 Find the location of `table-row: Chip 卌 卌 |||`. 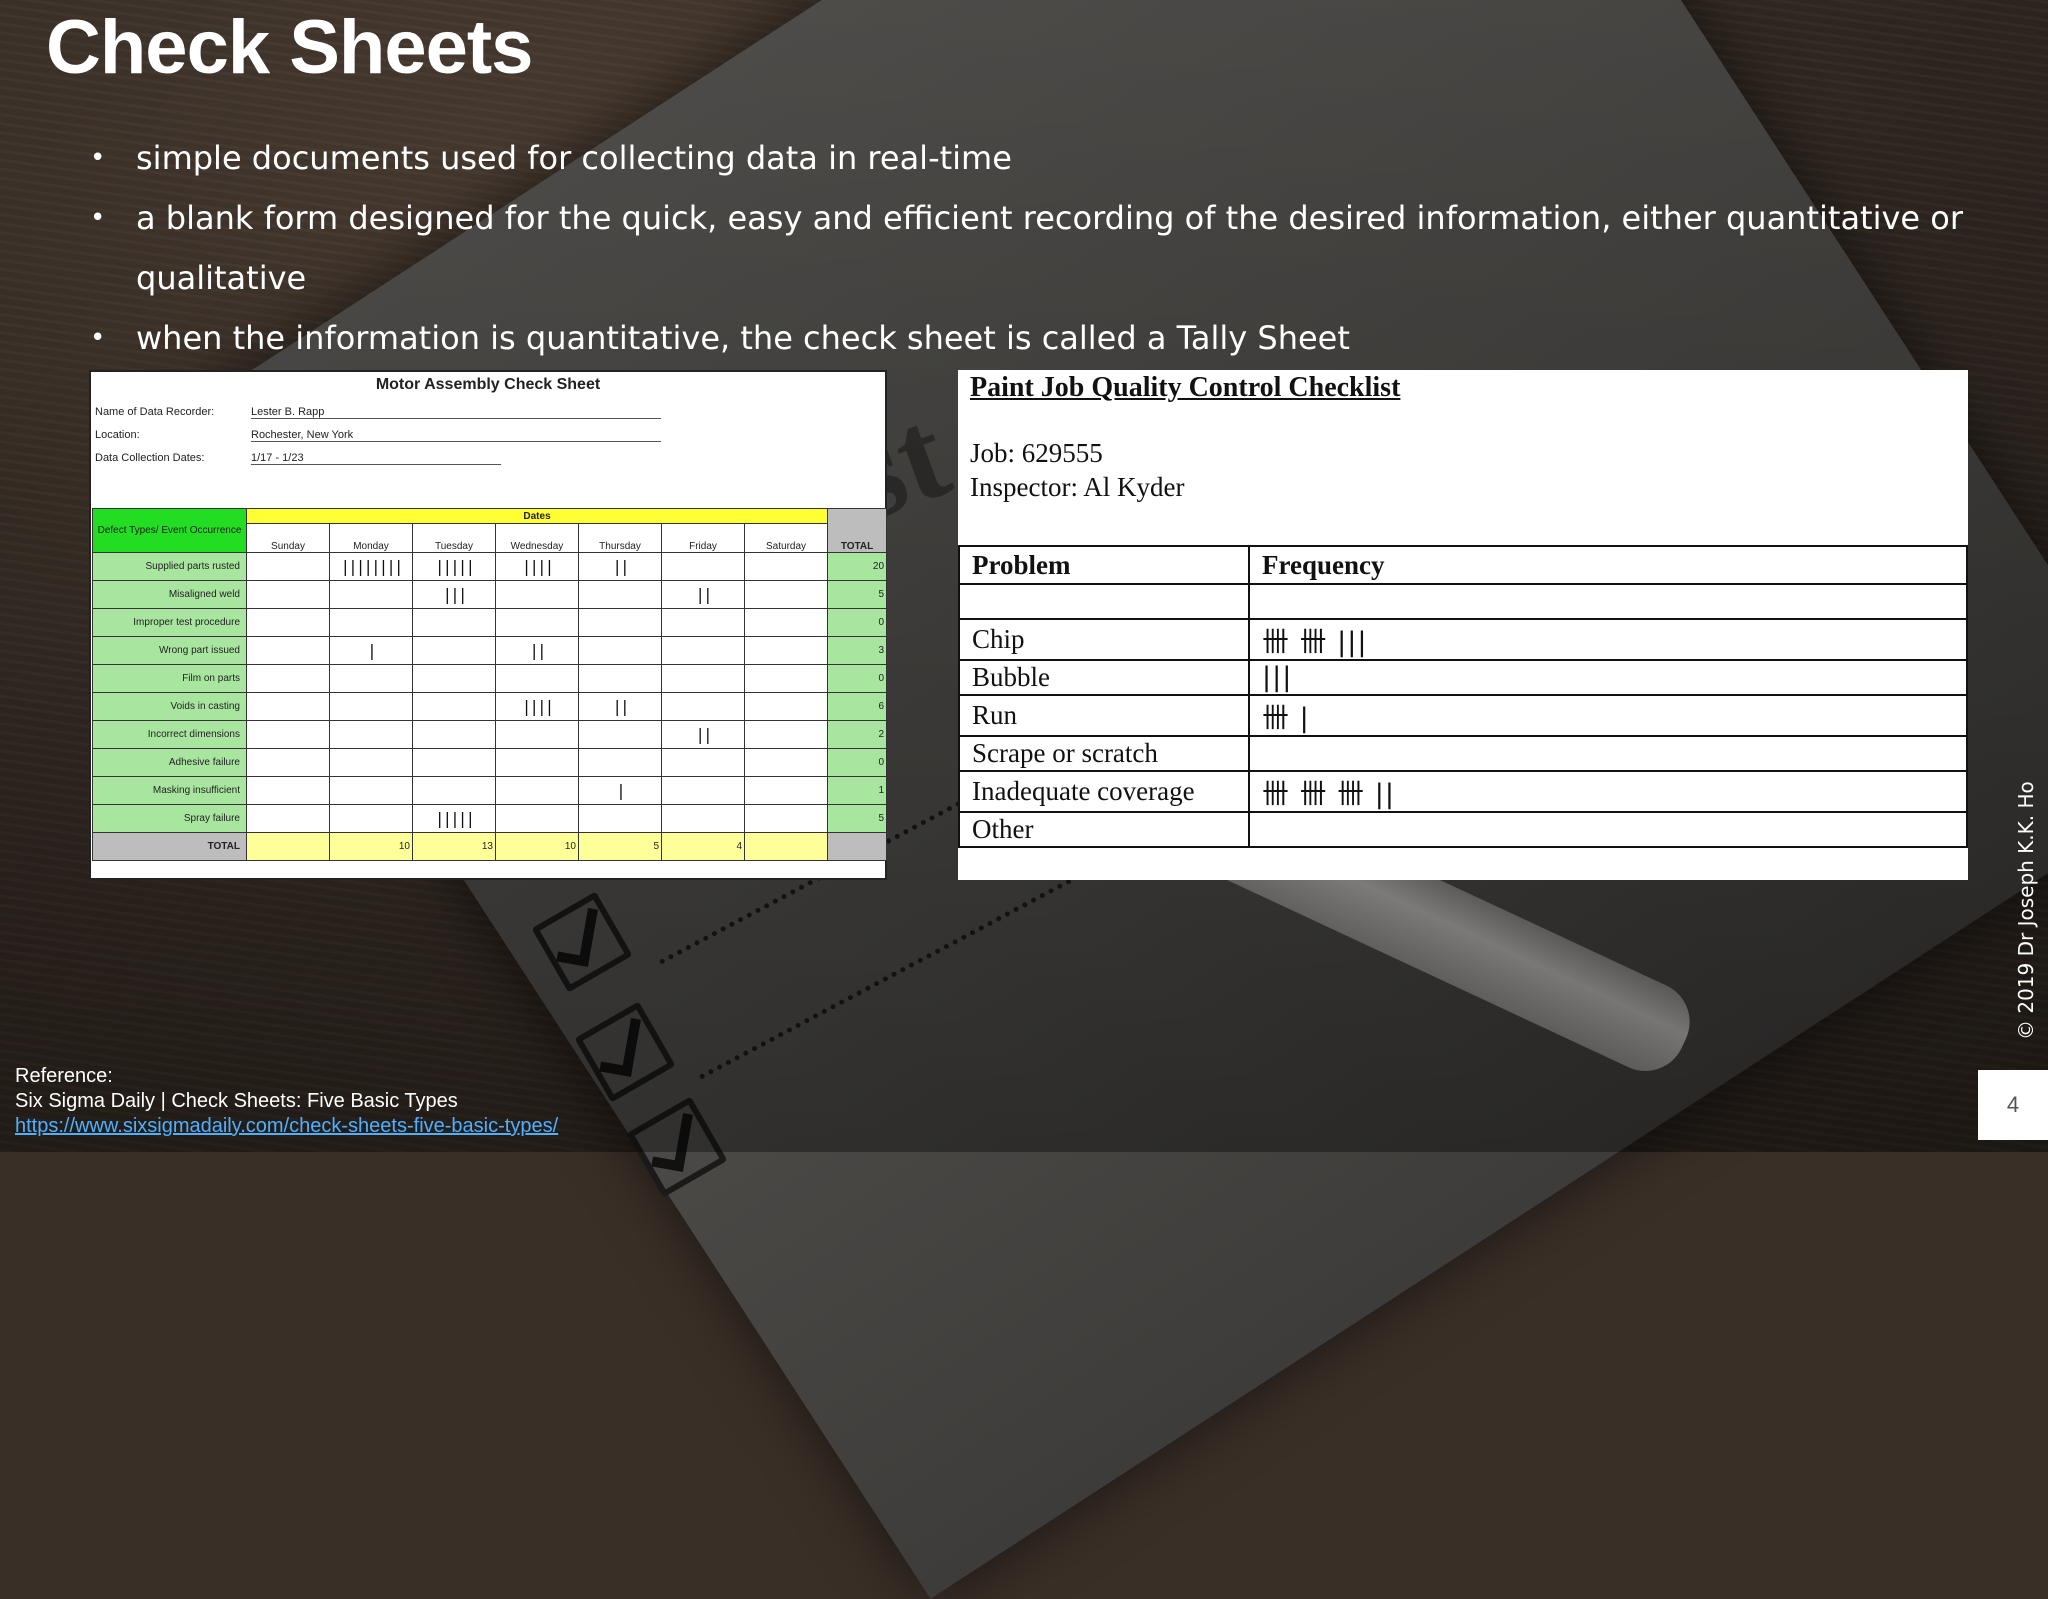

table-row: Chip 卌 卌 ||| is located at coordinates (1463, 639).